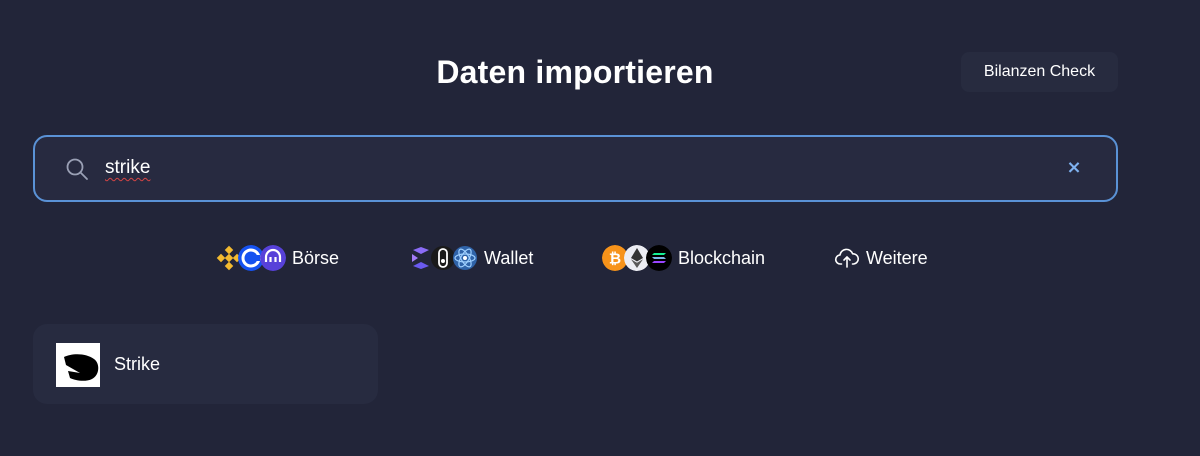  Describe the element at coordinates (897, 257) in the screenshot. I see `category-label: Weitere` at that location.